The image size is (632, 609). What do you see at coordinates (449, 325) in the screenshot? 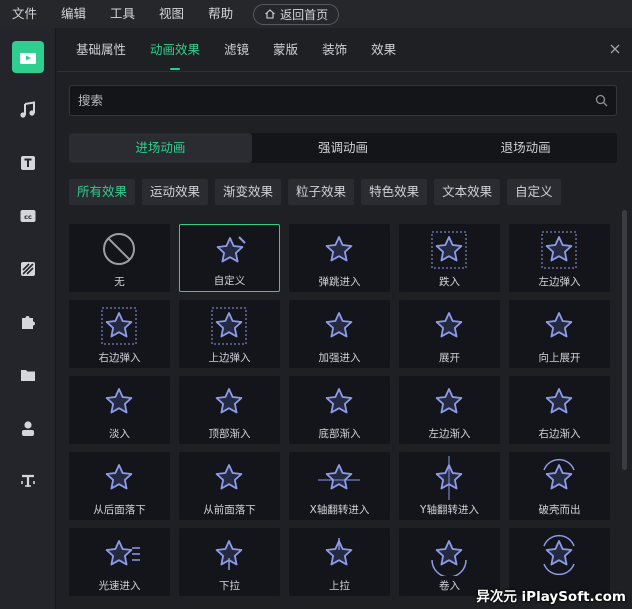
I see `star-expand-icon` at bounding box center [449, 325].